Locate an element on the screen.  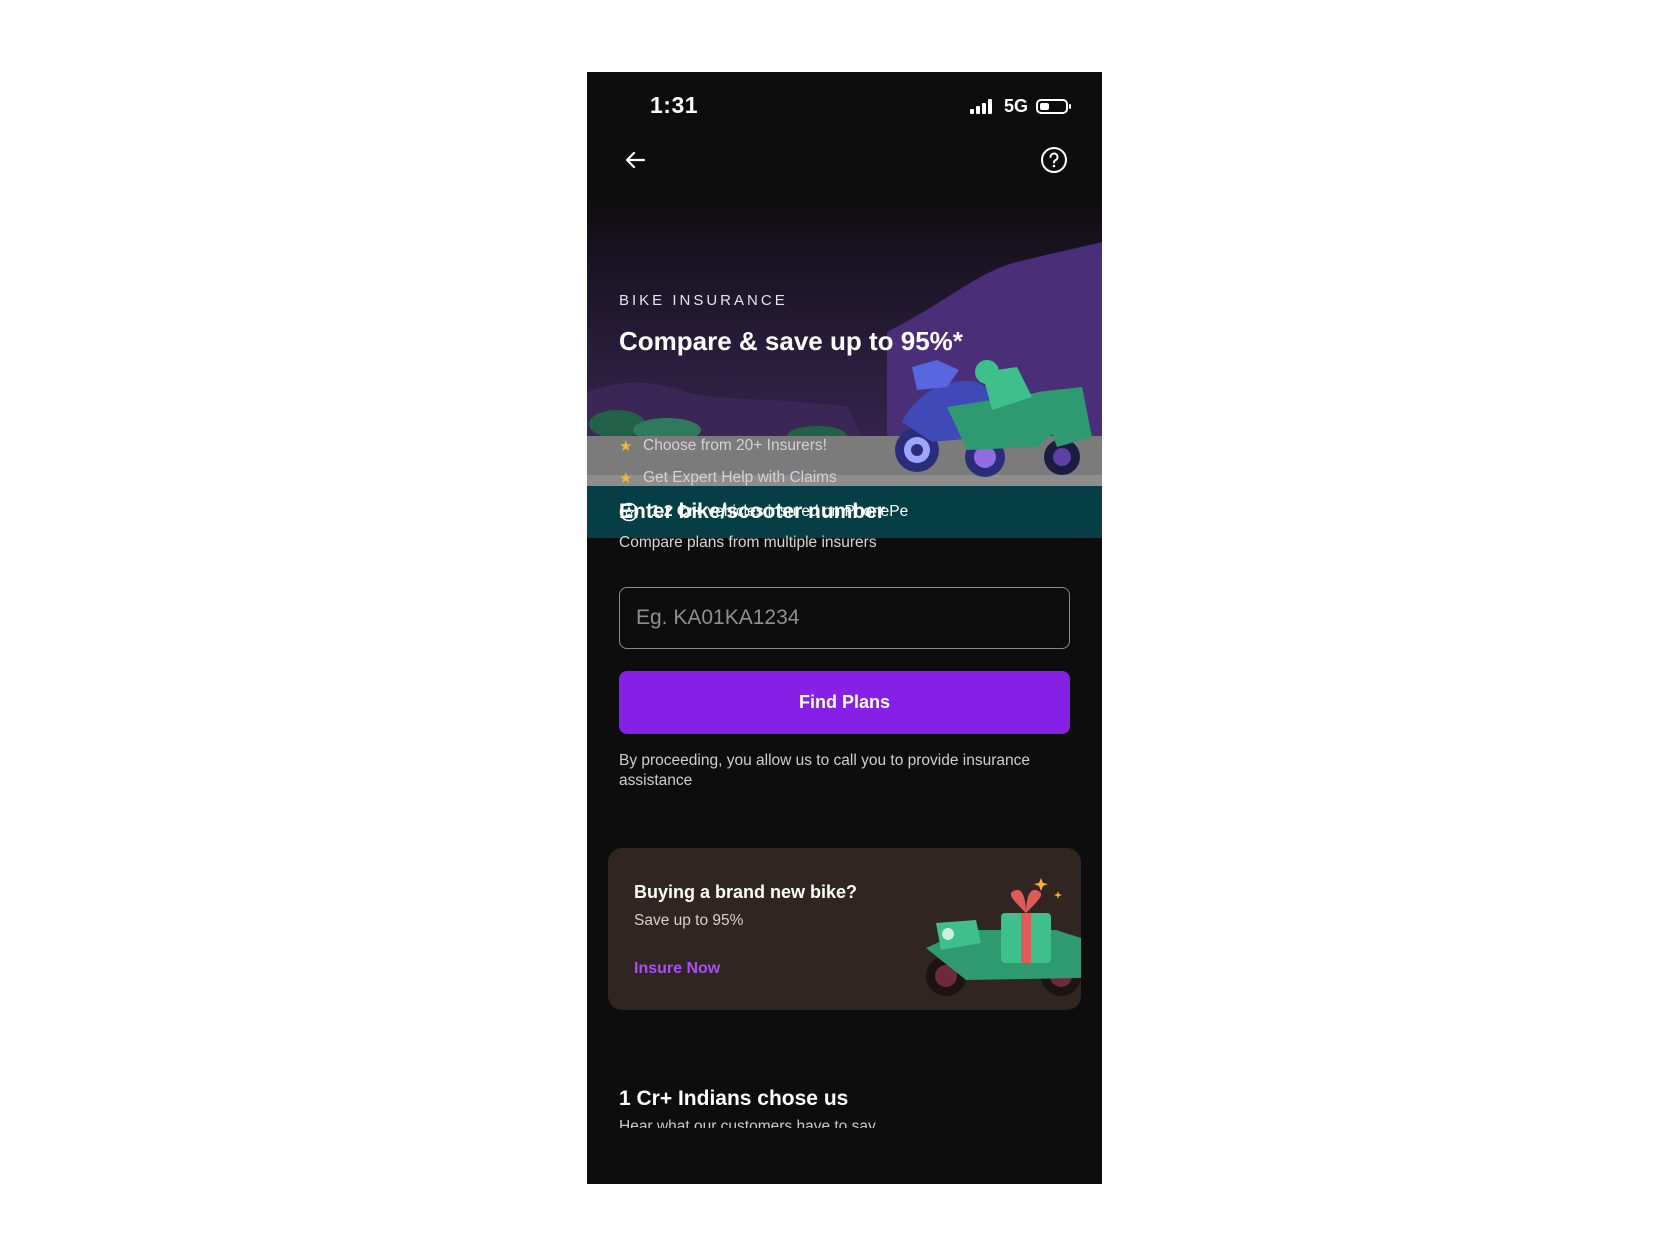
status-bar: 1:31 5G is located at coordinates (844, 102).